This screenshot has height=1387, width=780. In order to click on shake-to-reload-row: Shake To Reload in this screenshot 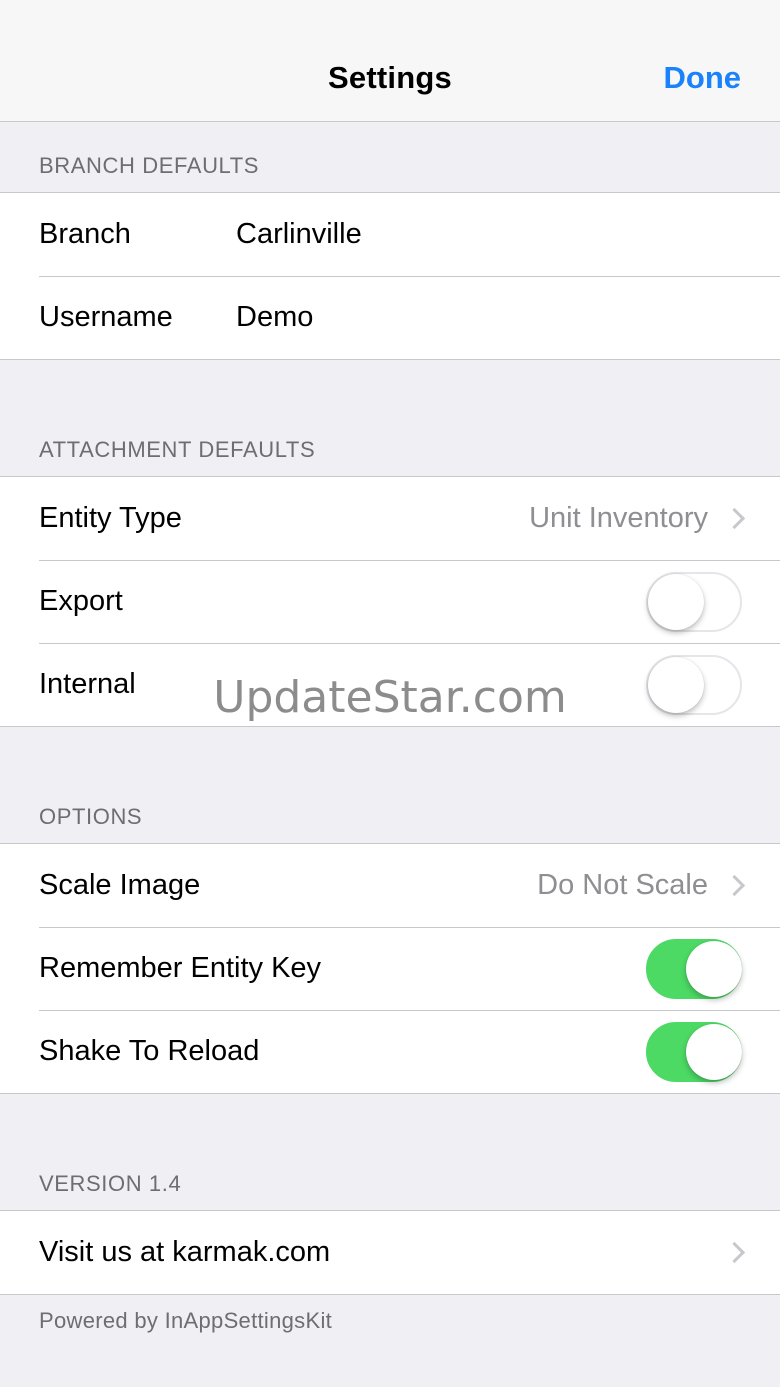, I will do `click(390, 1051)`.